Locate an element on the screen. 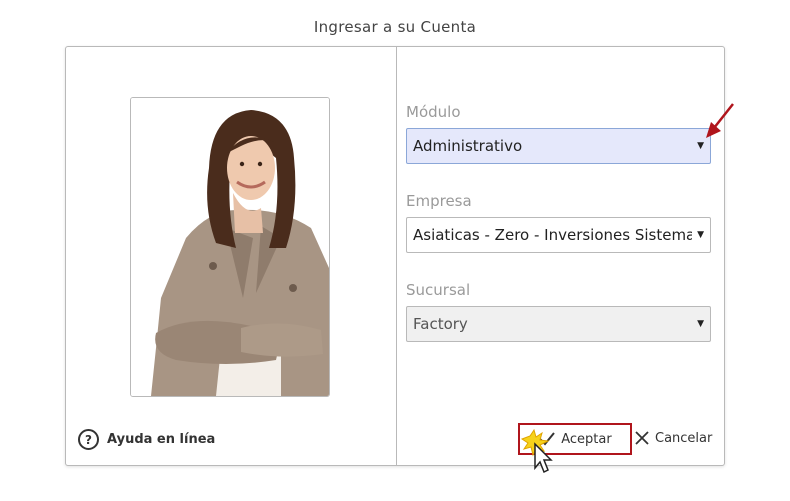  cancel-button: Cancelar is located at coordinates (673, 438).